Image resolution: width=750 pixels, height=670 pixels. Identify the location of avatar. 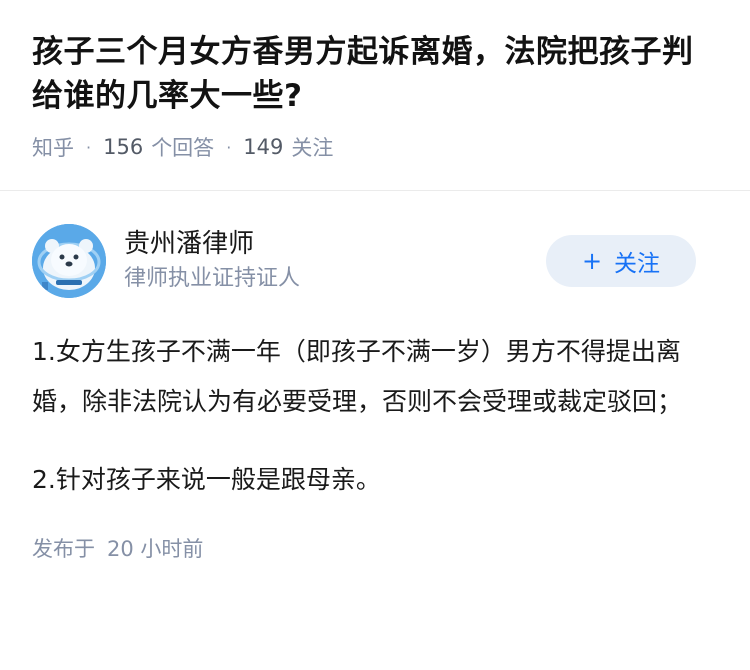
(69, 261).